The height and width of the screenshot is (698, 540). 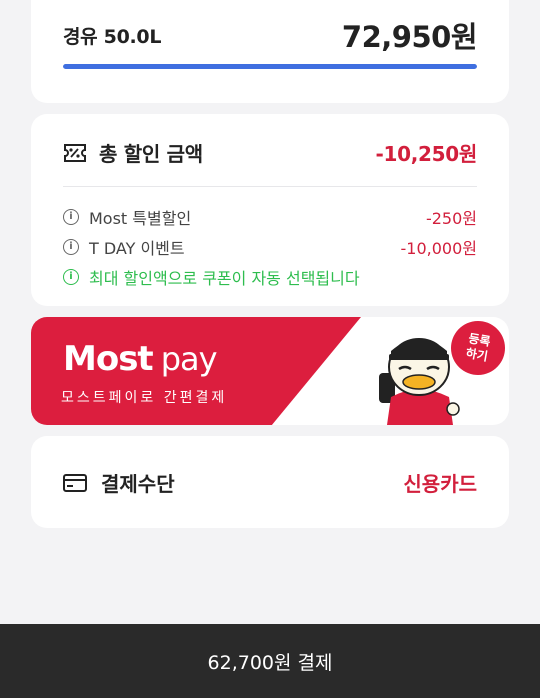 What do you see at coordinates (75, 153) in the screenshot?
I see `coupon-icon` at bounding box center [75, 153].